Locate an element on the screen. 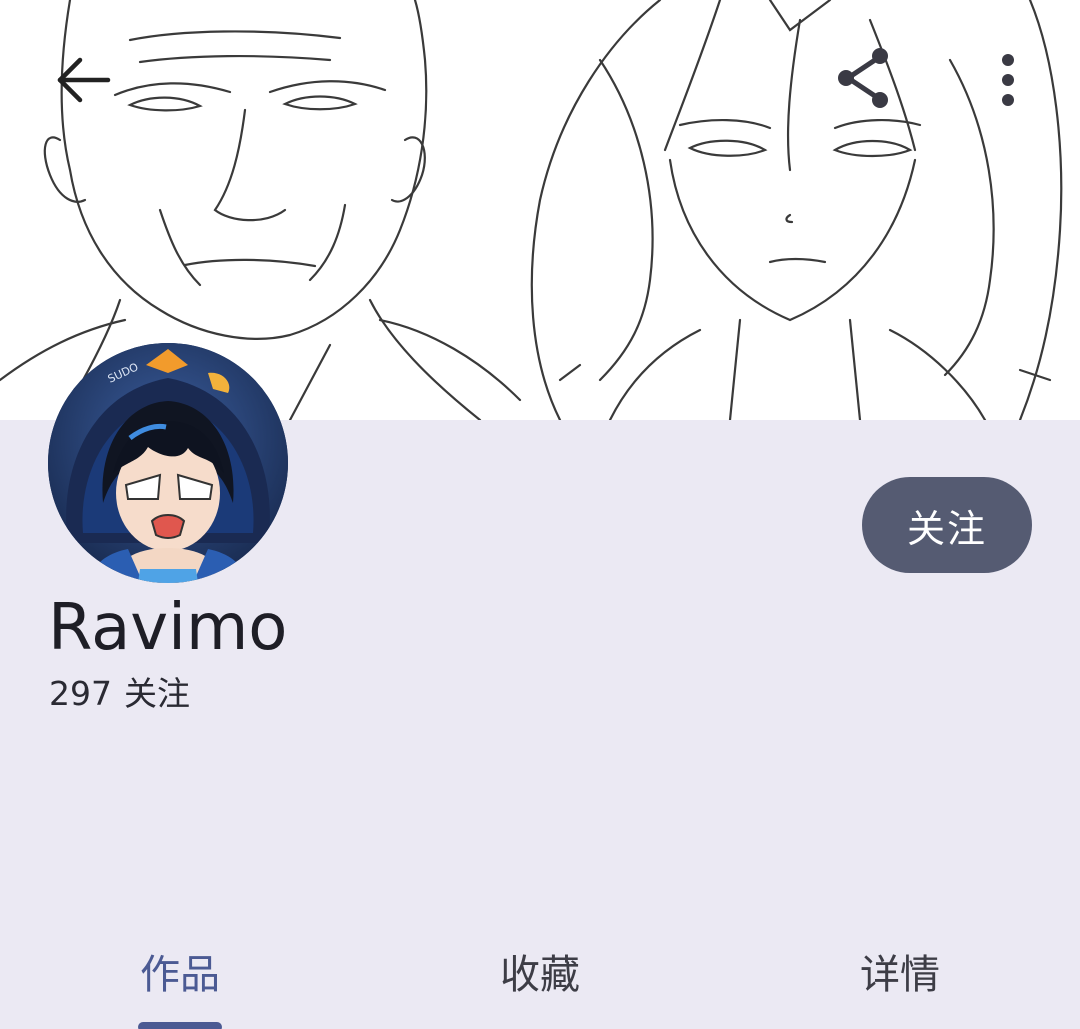 The width and height of the screenshot is (1080, 1029). share-button is located at coordinates (864, 78).